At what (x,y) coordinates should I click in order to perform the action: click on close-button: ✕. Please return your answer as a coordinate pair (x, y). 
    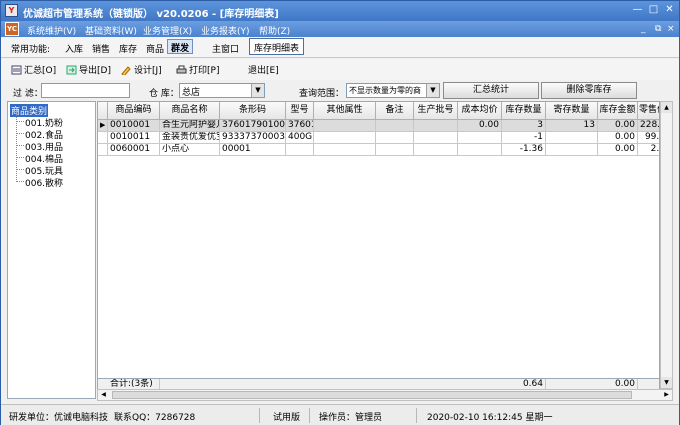
    Looking at the image, I should click on (669, 10).